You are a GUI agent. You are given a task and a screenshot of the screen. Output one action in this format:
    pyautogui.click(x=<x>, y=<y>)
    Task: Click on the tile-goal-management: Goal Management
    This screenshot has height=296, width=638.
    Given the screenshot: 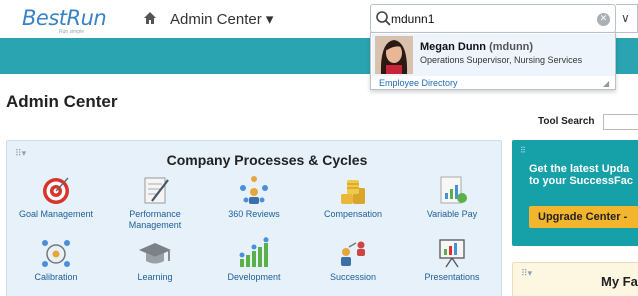 What is the action you would take?
    pyautogui.click(x=56, y=197)
    